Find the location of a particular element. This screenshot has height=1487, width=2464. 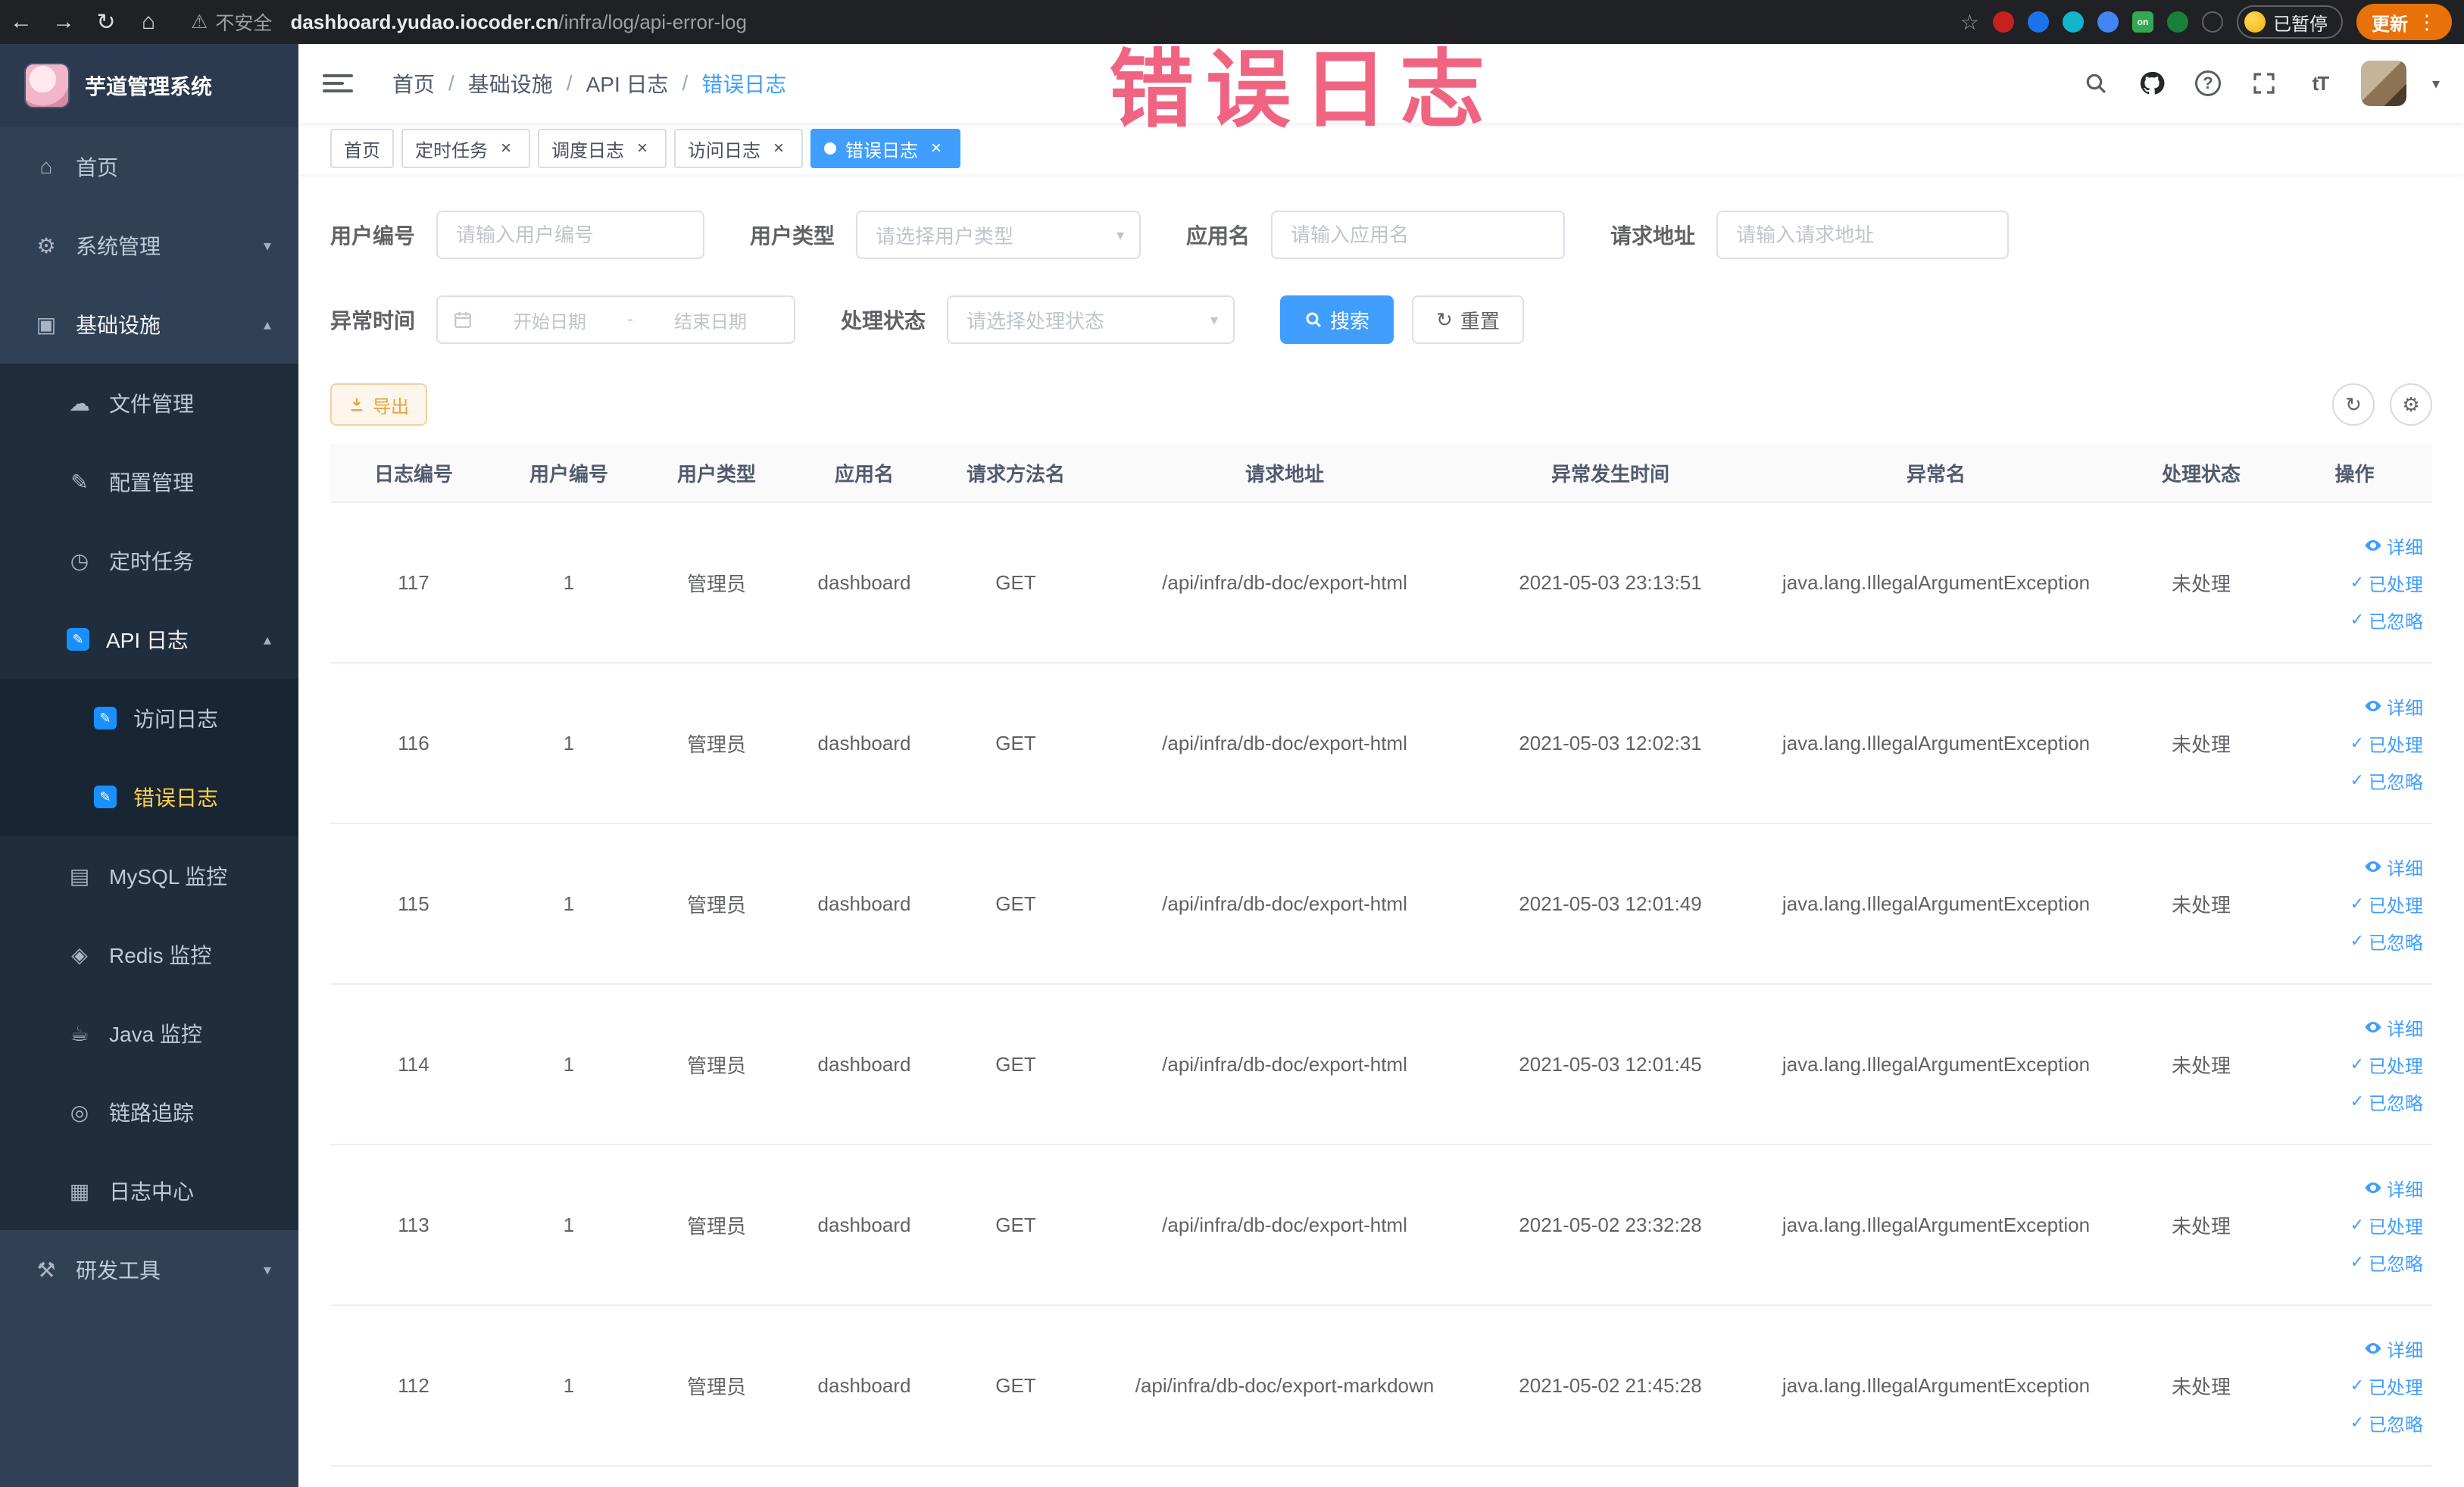

browser-menu-icon: ⋮ is located at coordinates (2427, 22).